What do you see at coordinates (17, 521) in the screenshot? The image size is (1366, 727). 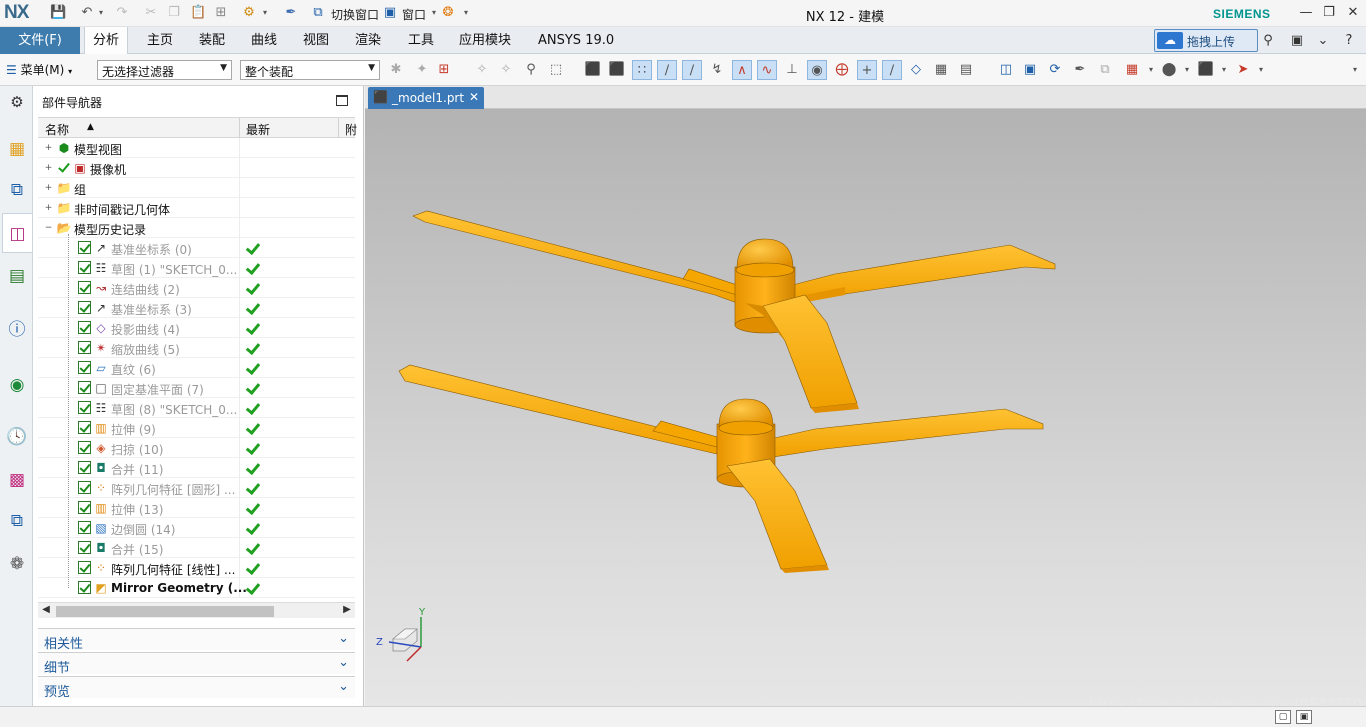 I see `system-materials-icon: ⧉` at bounding box center [17, 521].